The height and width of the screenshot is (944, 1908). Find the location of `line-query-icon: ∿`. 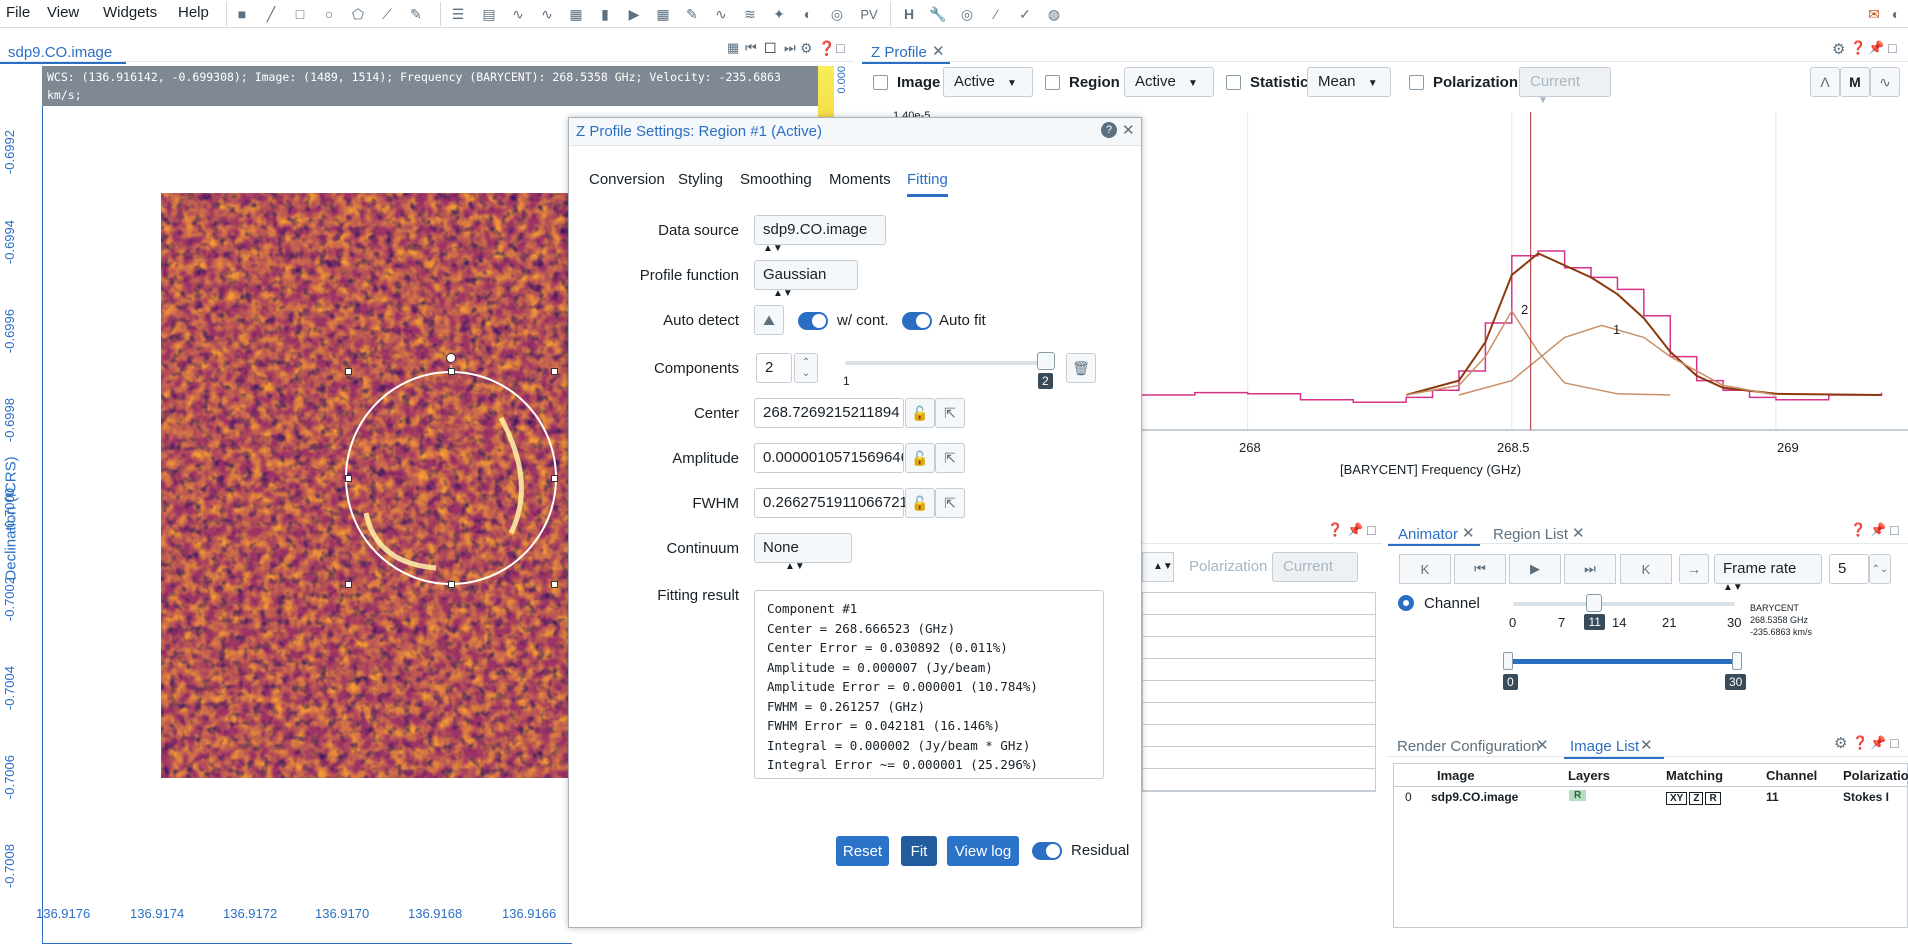

line-query-icon: ∿ is located at coordinates (721, 14).